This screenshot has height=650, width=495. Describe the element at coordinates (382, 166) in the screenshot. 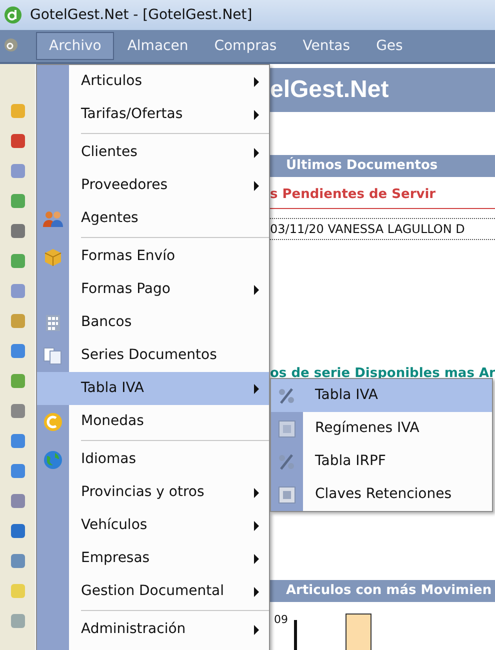

I see `section-title: Últimos Documentos` at that location.